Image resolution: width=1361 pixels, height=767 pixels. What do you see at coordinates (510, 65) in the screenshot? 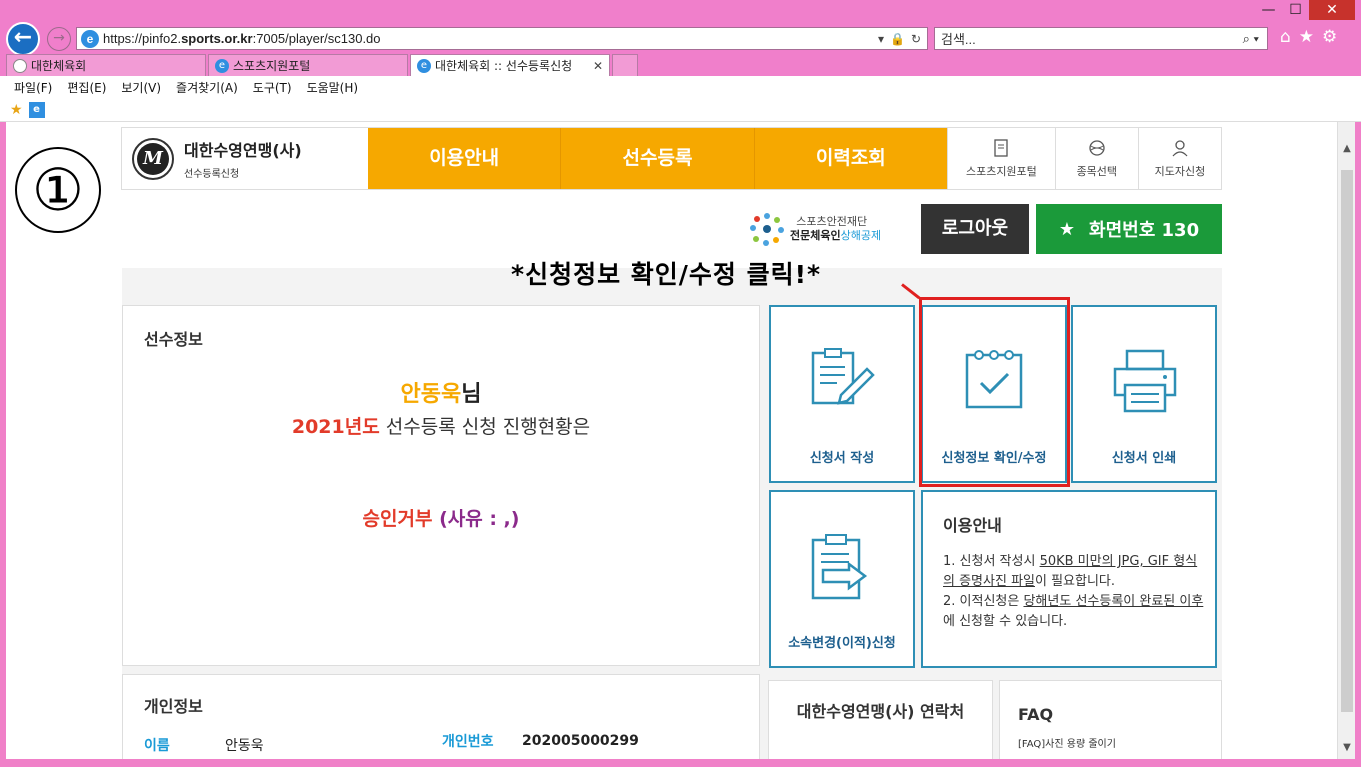
I see `tab-player-registration: e 대한체육회 :: 선수등록신청 ✕` at bounding box center [510, 65].